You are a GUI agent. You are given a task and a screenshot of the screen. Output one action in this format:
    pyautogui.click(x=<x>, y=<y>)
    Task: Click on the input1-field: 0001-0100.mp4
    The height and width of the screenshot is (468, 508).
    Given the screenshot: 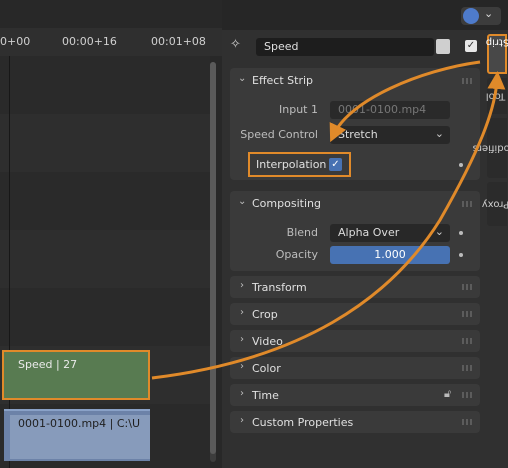 What is the action you would take?
    pyautogui.click(x=390, y=110)
    